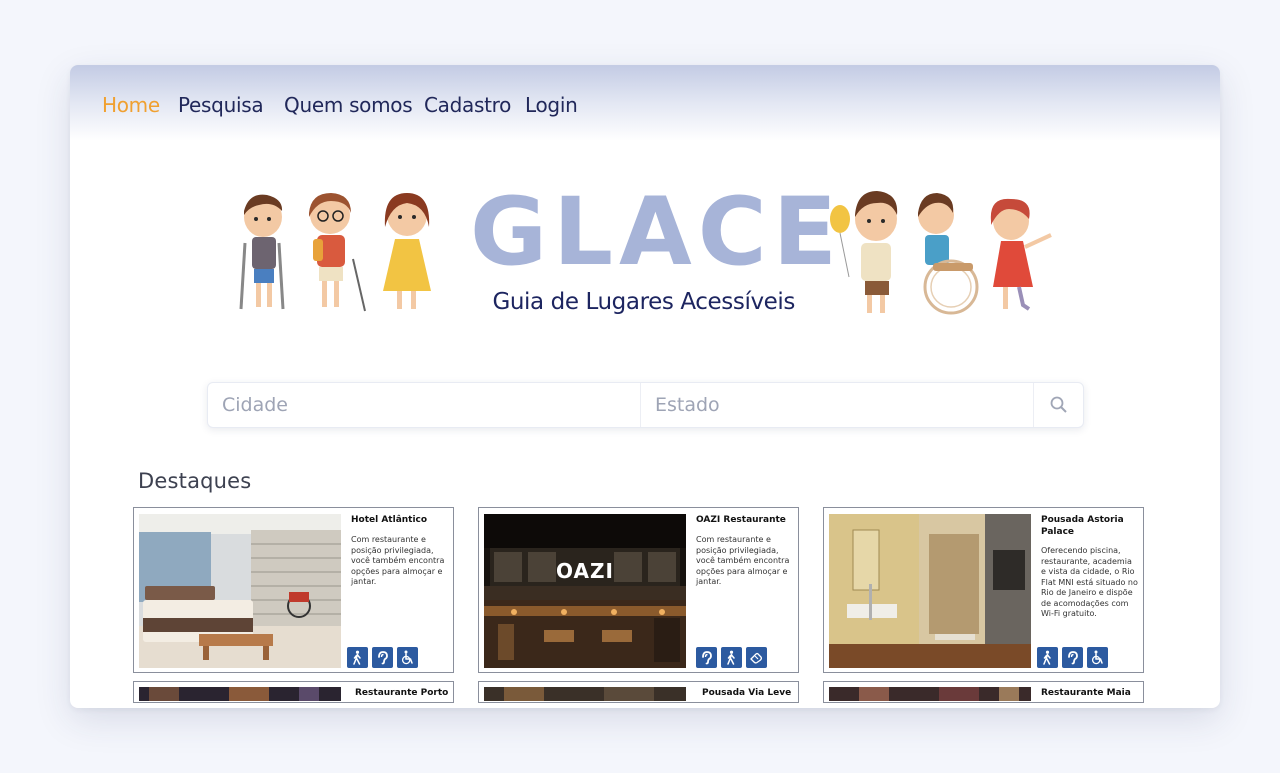 This screenshot has width=1280, height=773. What do you see at coordinates (195, 481) in the screenshot?
I see `featured-heading: Destaques` at bounding box center [195, 481].